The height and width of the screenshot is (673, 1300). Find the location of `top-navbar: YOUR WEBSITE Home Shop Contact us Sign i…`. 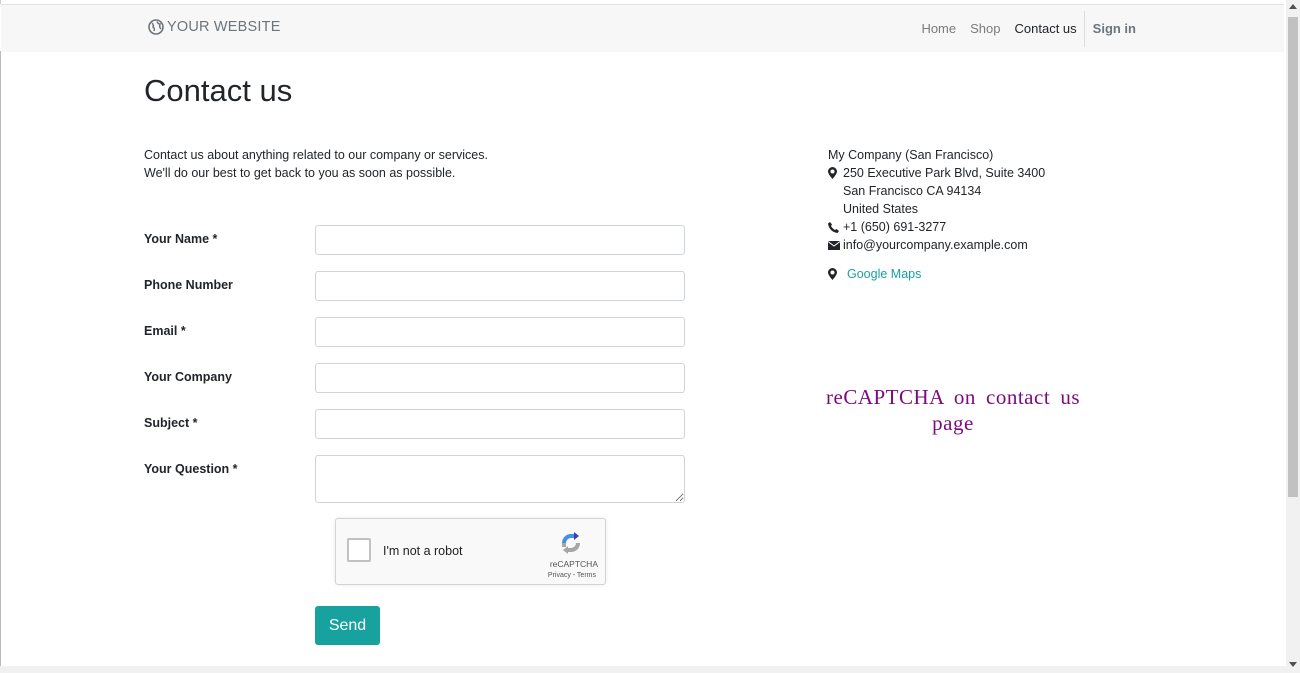

top-navbar: YOUR WEBSITE Home Shop Contact us Sign i… is located at coordinates (642, 28).